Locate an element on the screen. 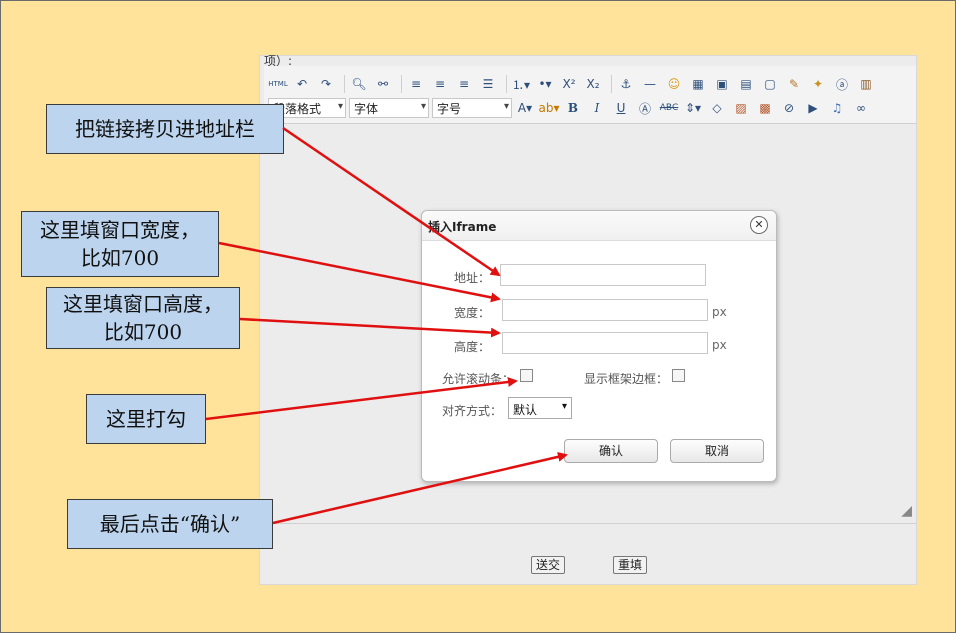 The image size is (956, 633). arrow-to-confirm is located at coordinates (420, 488).